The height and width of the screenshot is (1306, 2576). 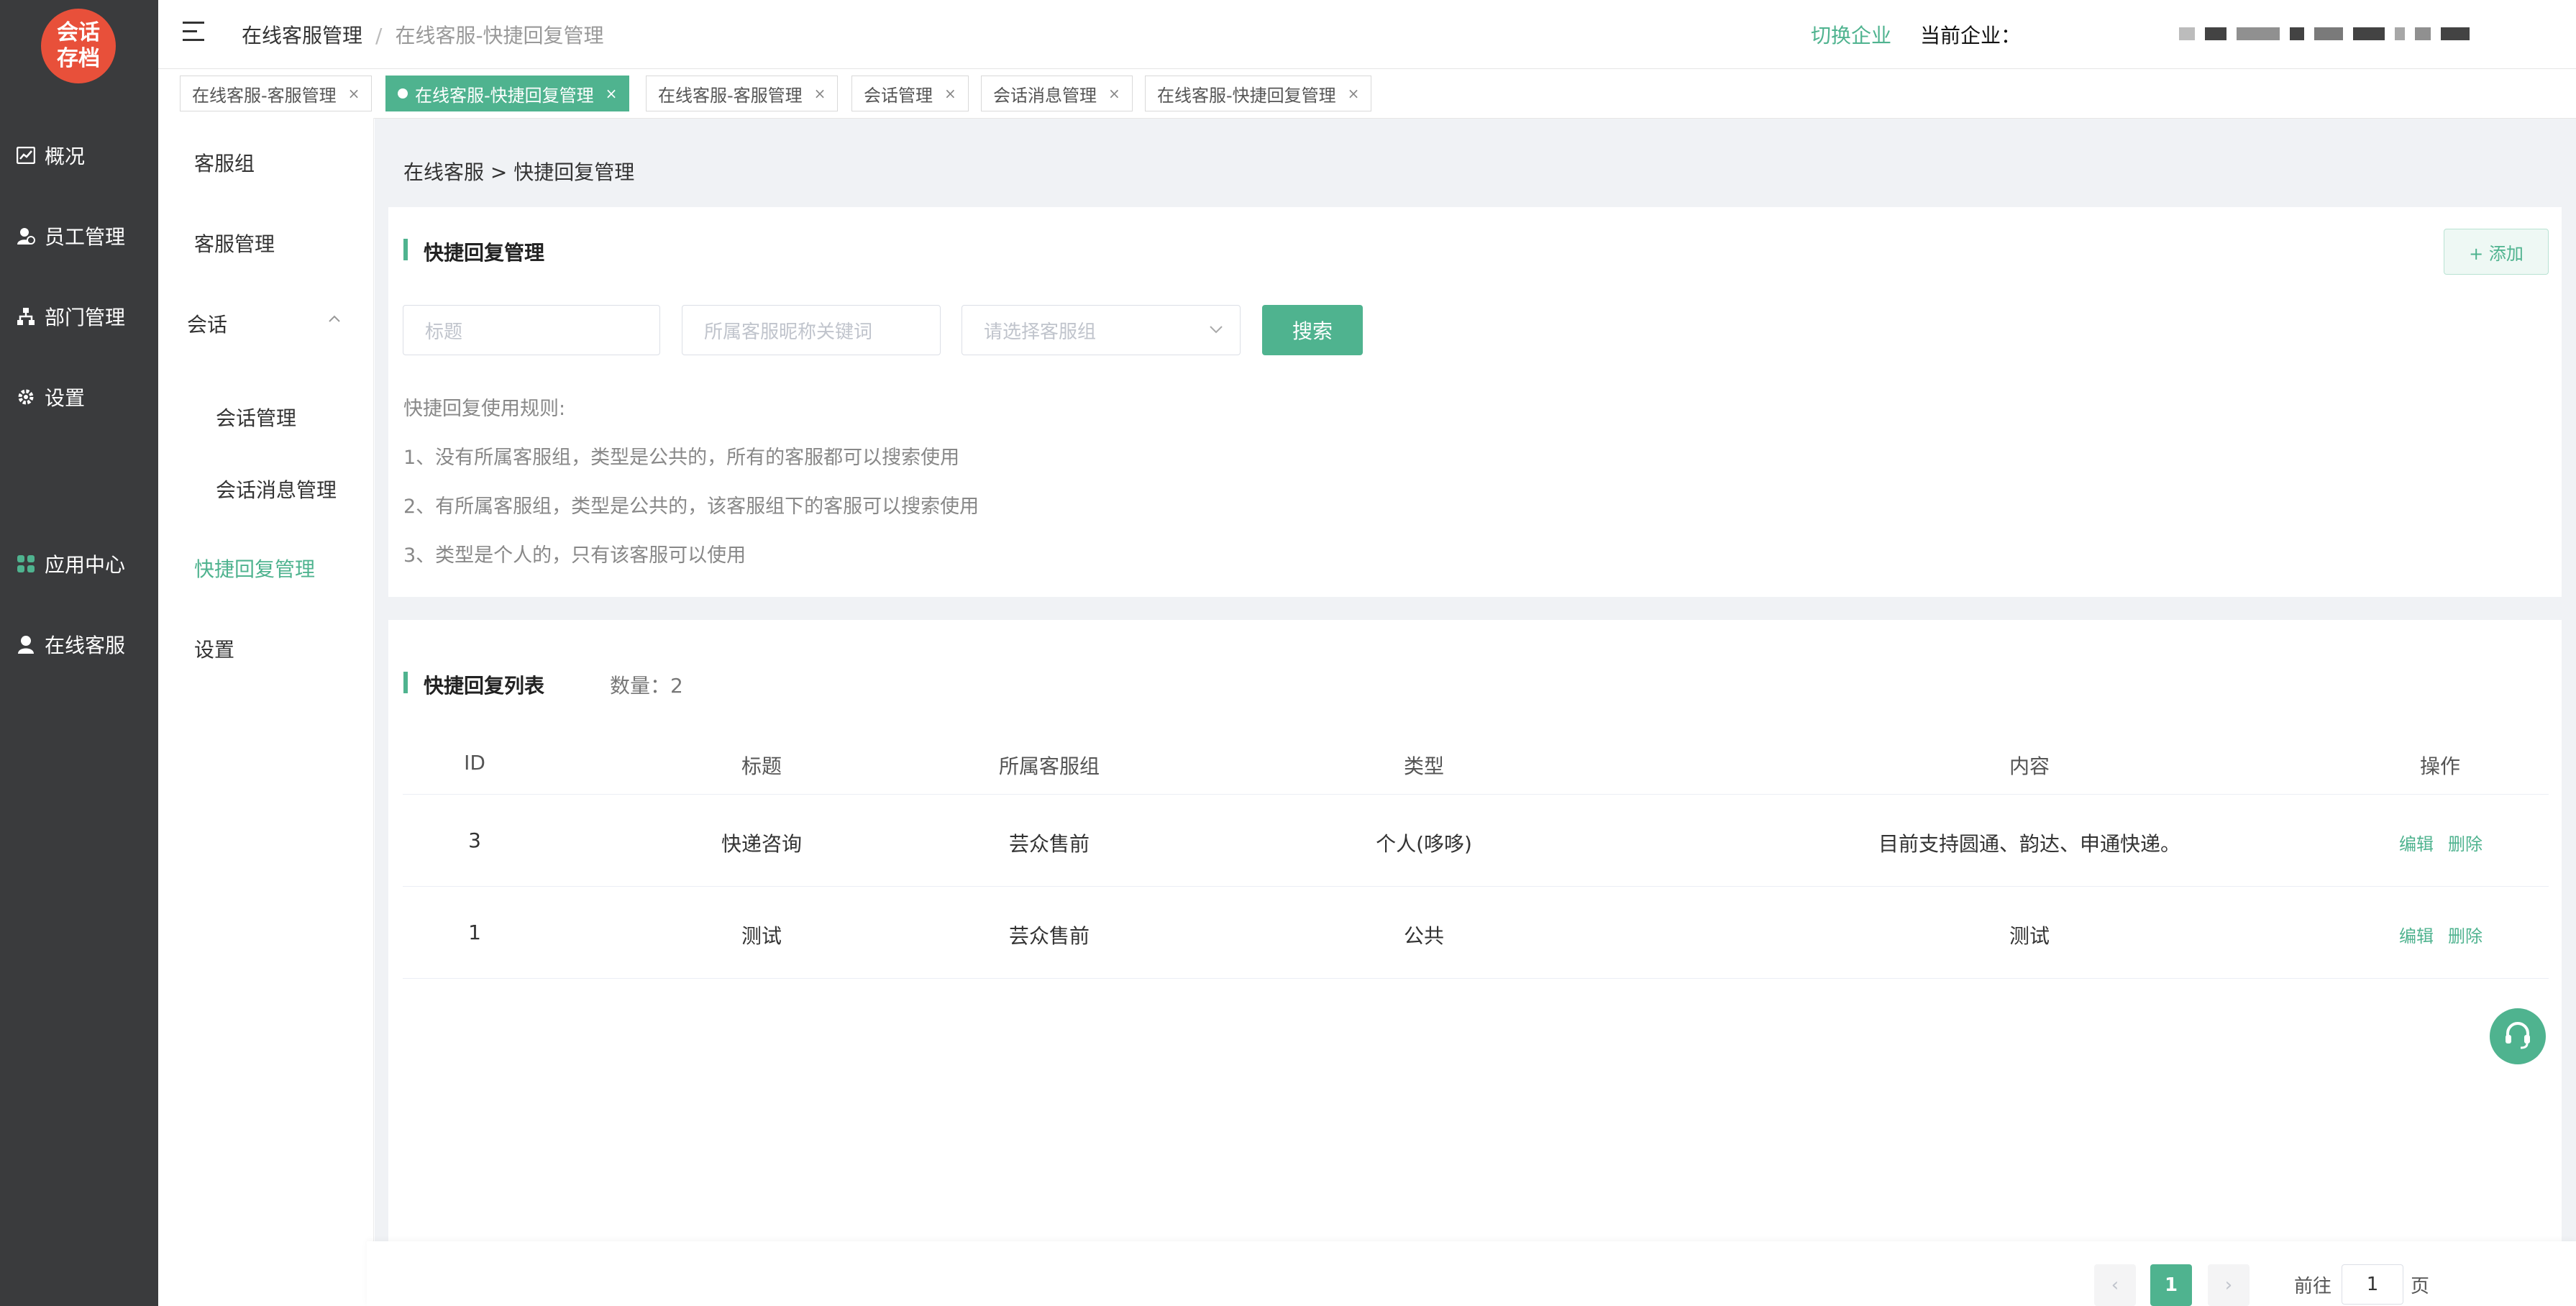 I want to click on sub-item-session-msg-manage: 会话消息管理, so click(x=276, y=489).